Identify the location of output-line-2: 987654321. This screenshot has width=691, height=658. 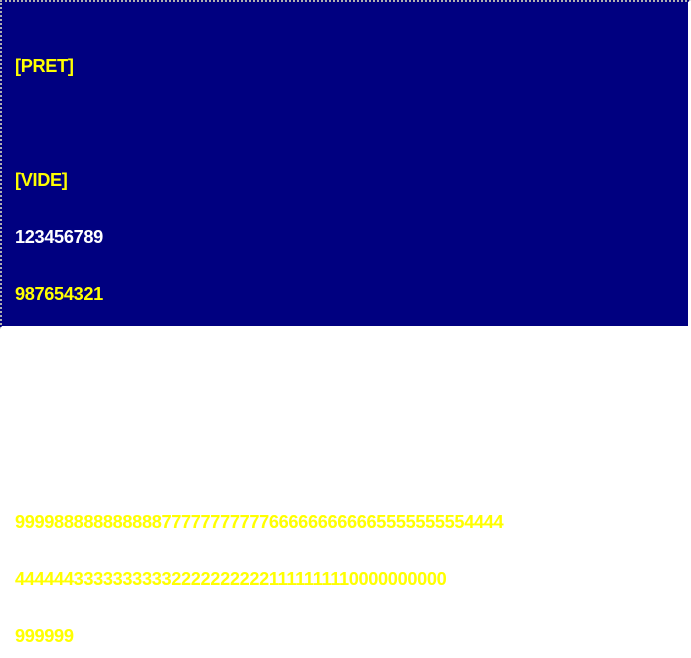
(59, 294).